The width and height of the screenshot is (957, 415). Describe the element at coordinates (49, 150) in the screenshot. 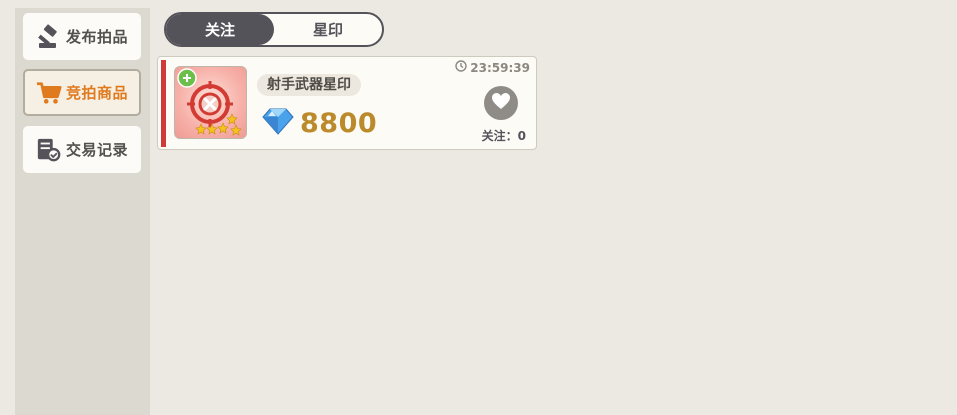

I see `records-icon` at that location.